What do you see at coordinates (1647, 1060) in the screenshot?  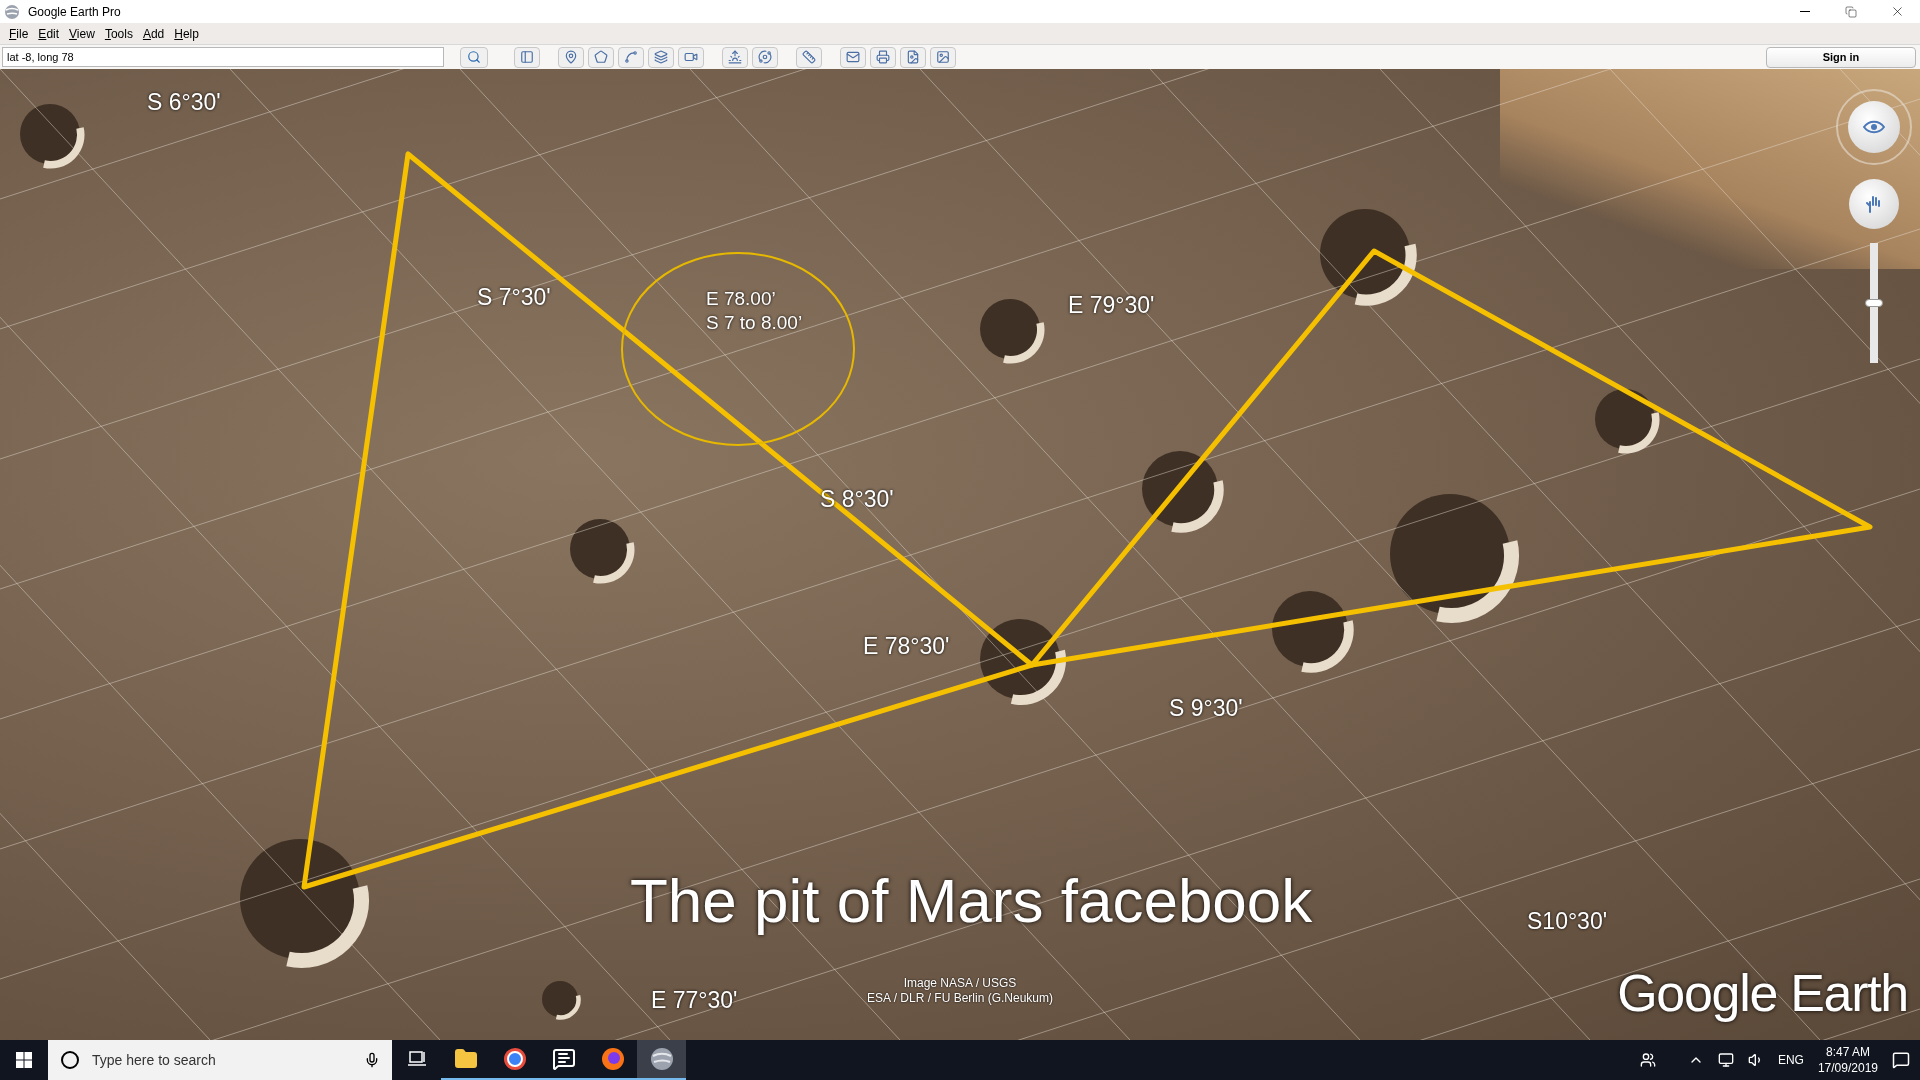 I see `people-icon` at bounding box center [1647, 1060].